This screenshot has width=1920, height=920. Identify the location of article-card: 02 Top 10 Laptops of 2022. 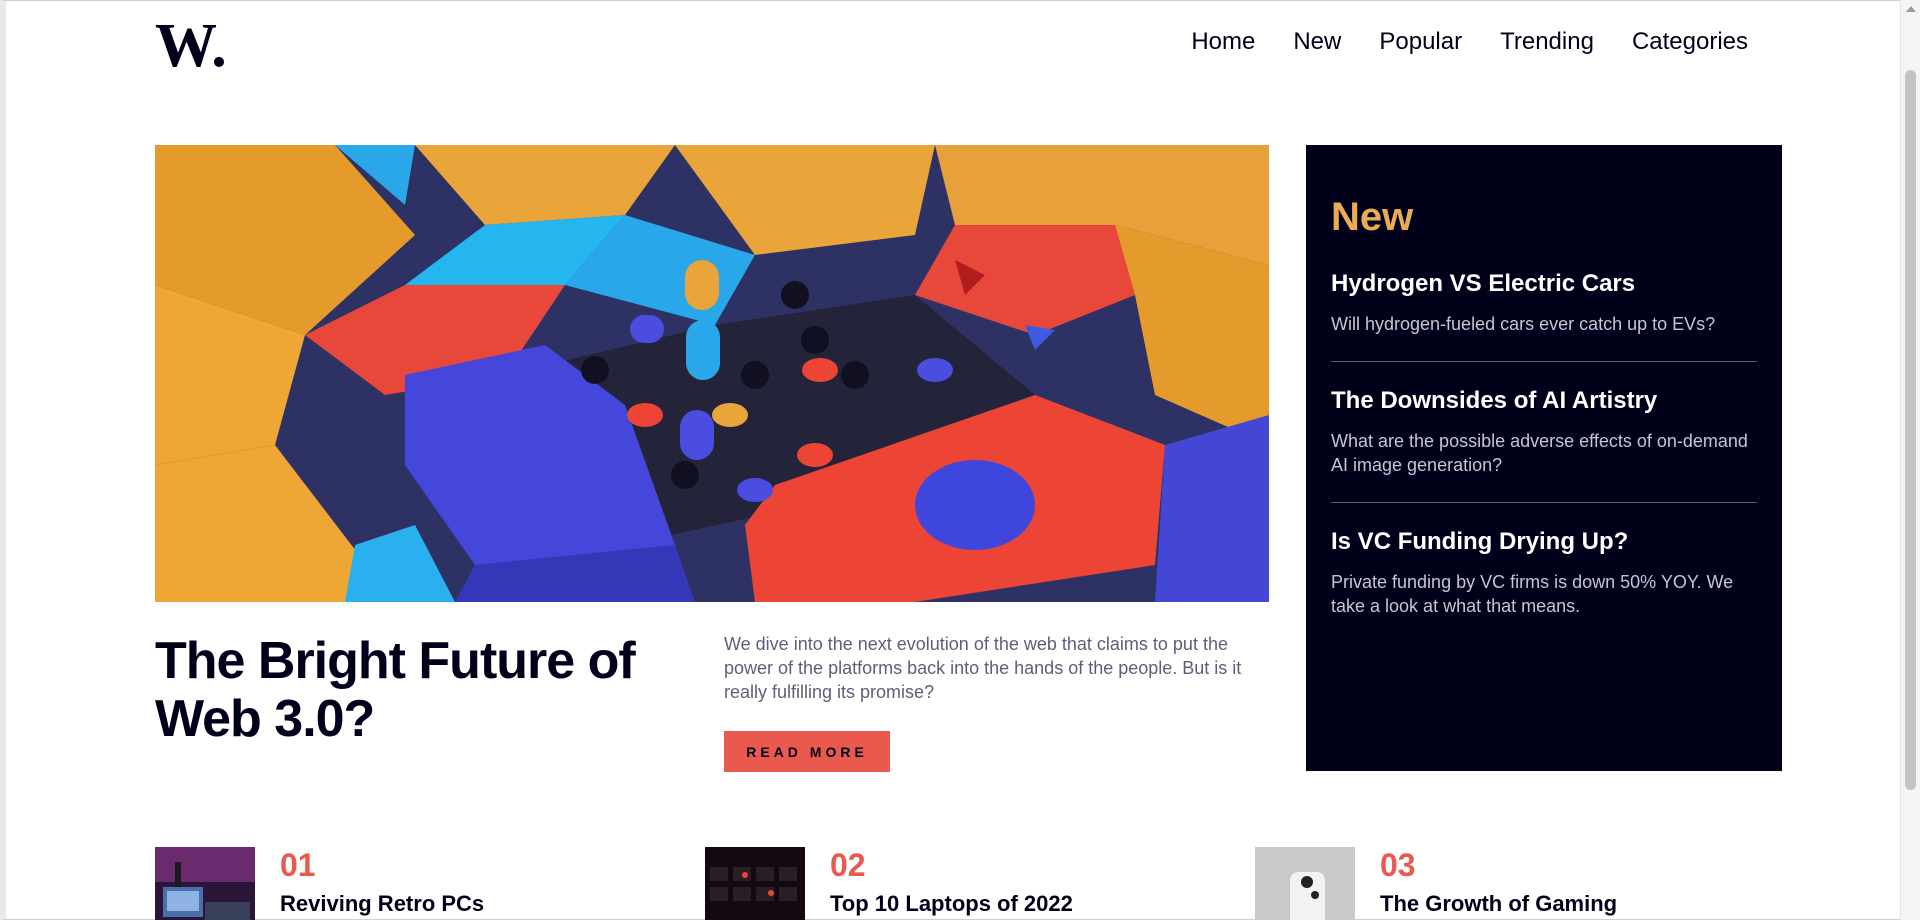
(955, 883).